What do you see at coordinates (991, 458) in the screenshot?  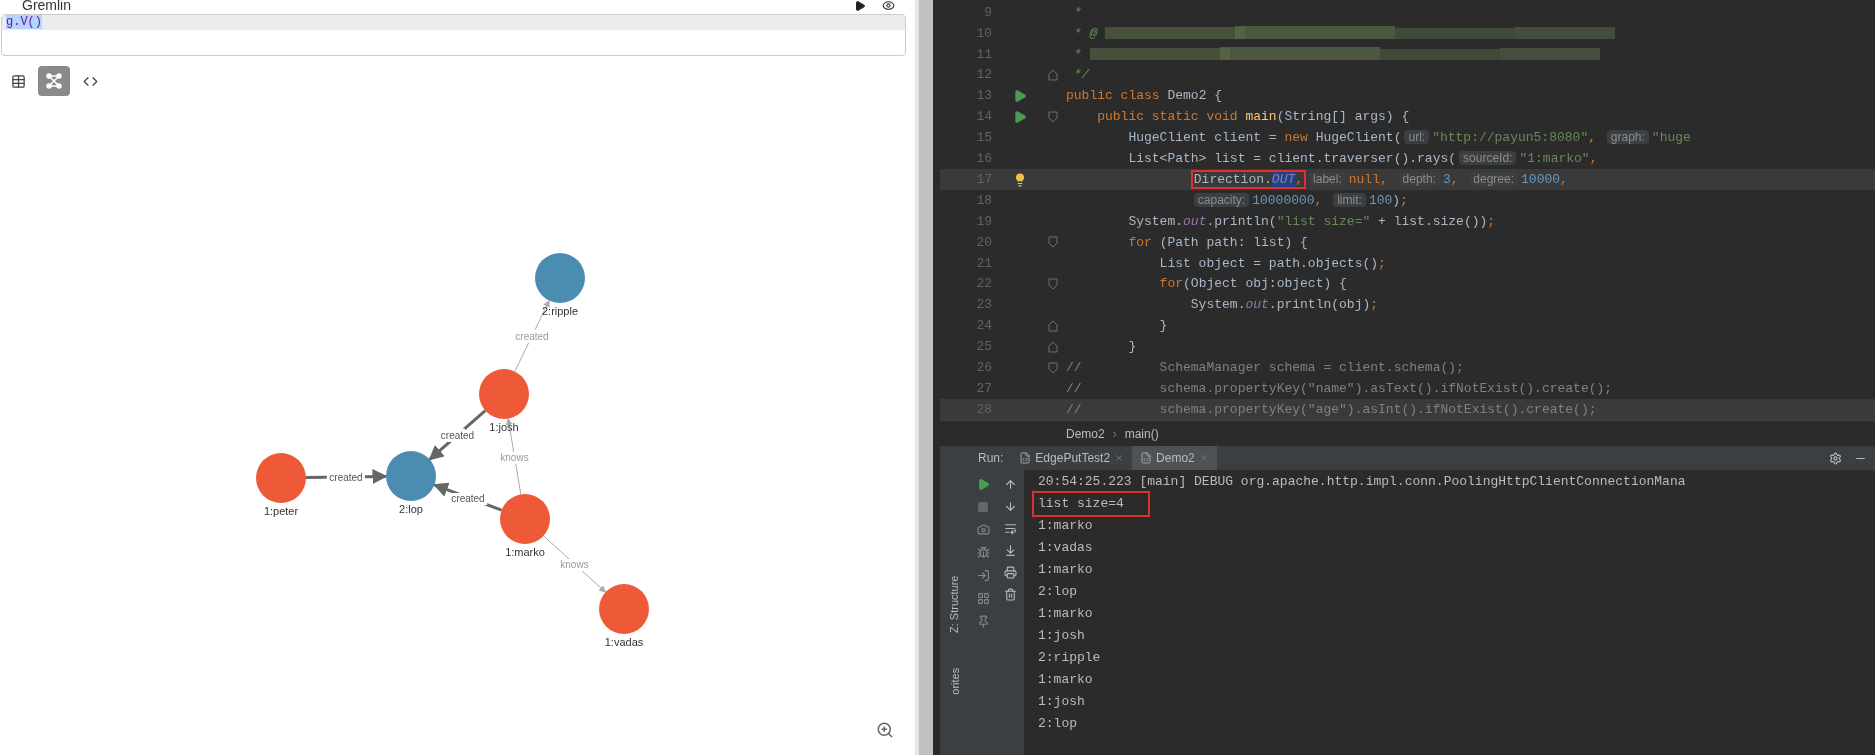 I see `run-label: Run:` at bounding box center [991, 458].